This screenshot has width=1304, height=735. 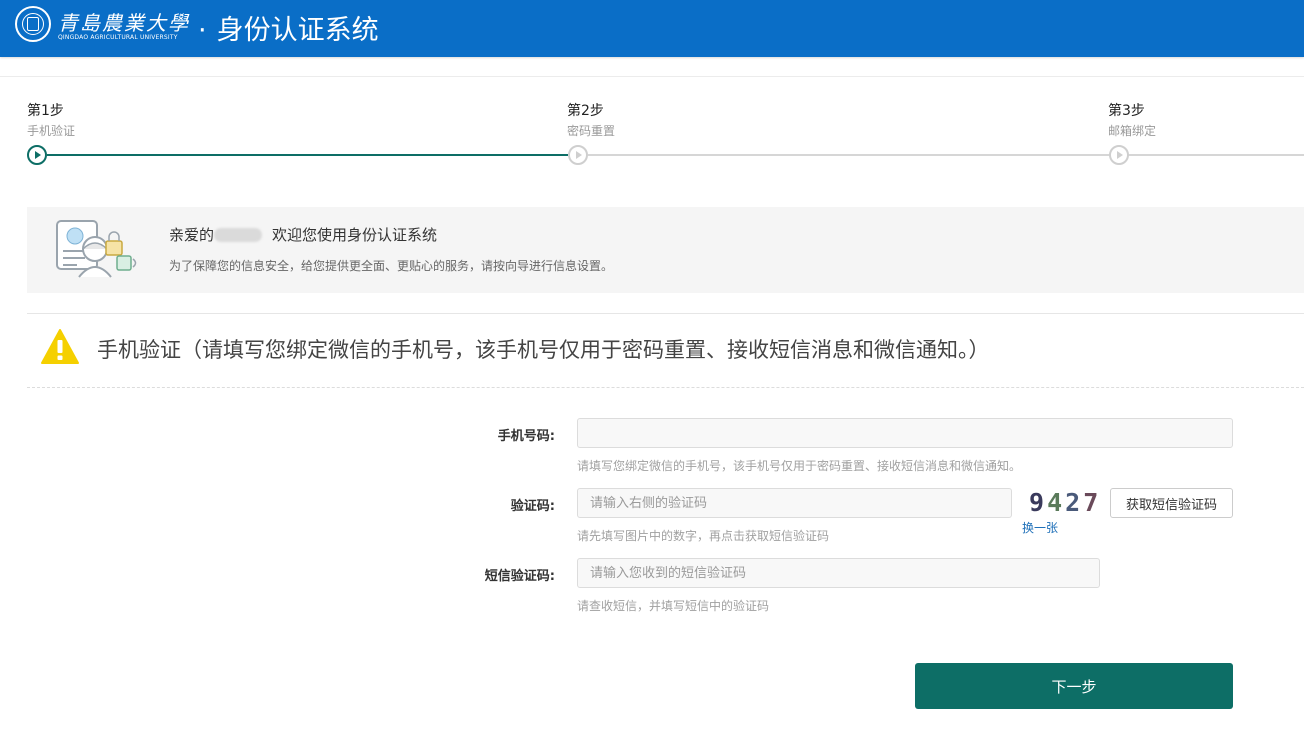 What do you see at coordinates (37, 155) in the screenshot?
I see `step-1-marker-icon` at bounding box center [37, 155].